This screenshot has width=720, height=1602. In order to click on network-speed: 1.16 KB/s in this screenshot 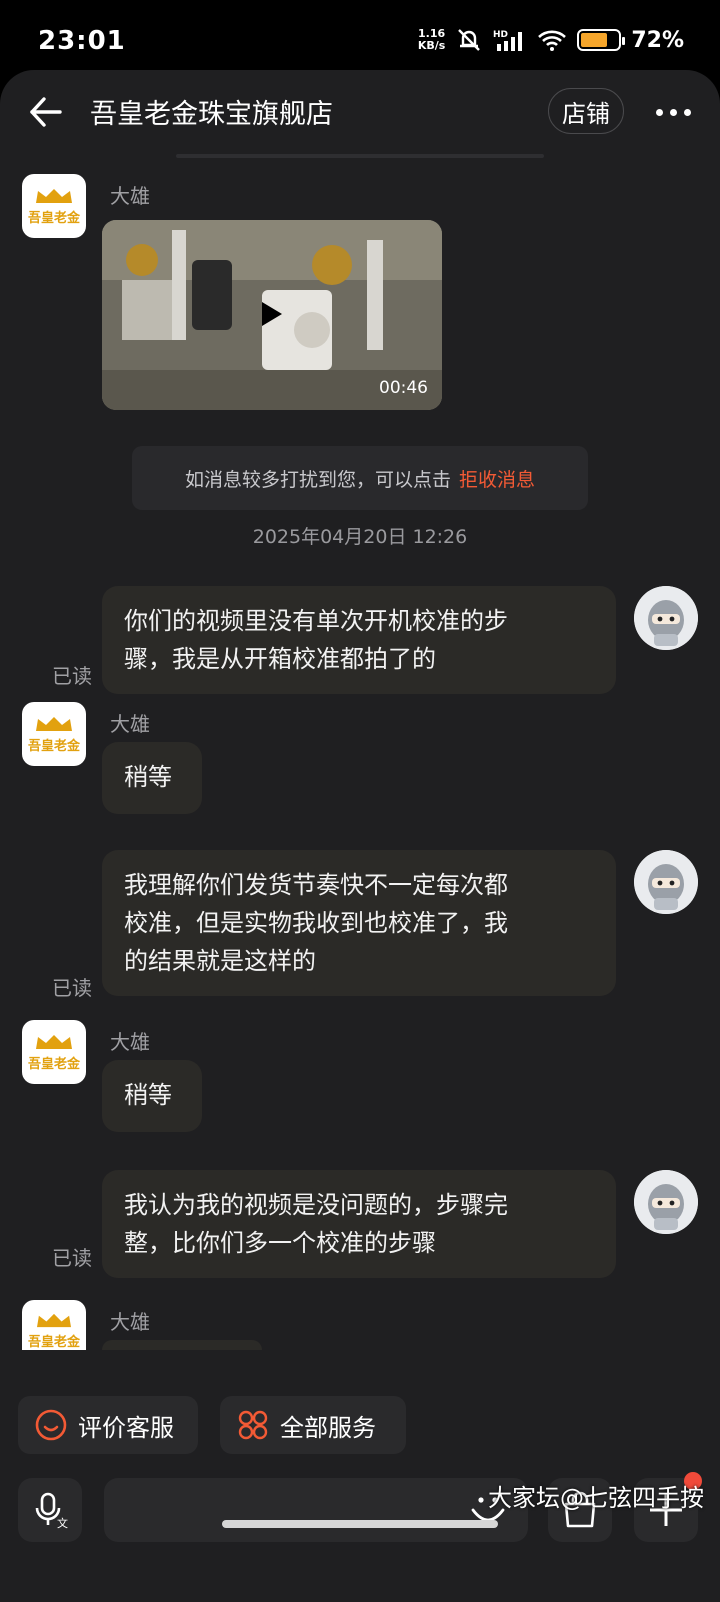, I will do `click(431, 40)`.